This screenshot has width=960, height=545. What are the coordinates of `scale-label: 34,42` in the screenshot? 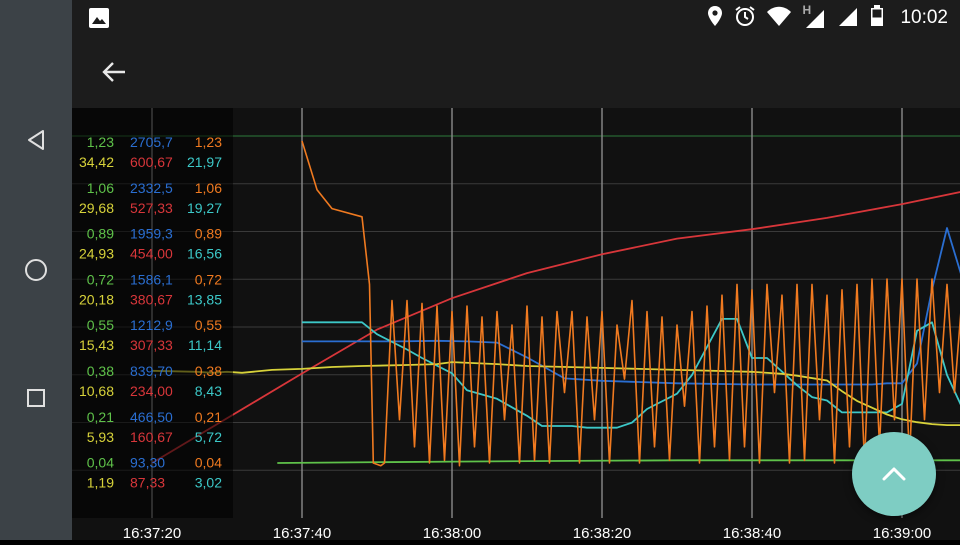 It's located at (96, 162).